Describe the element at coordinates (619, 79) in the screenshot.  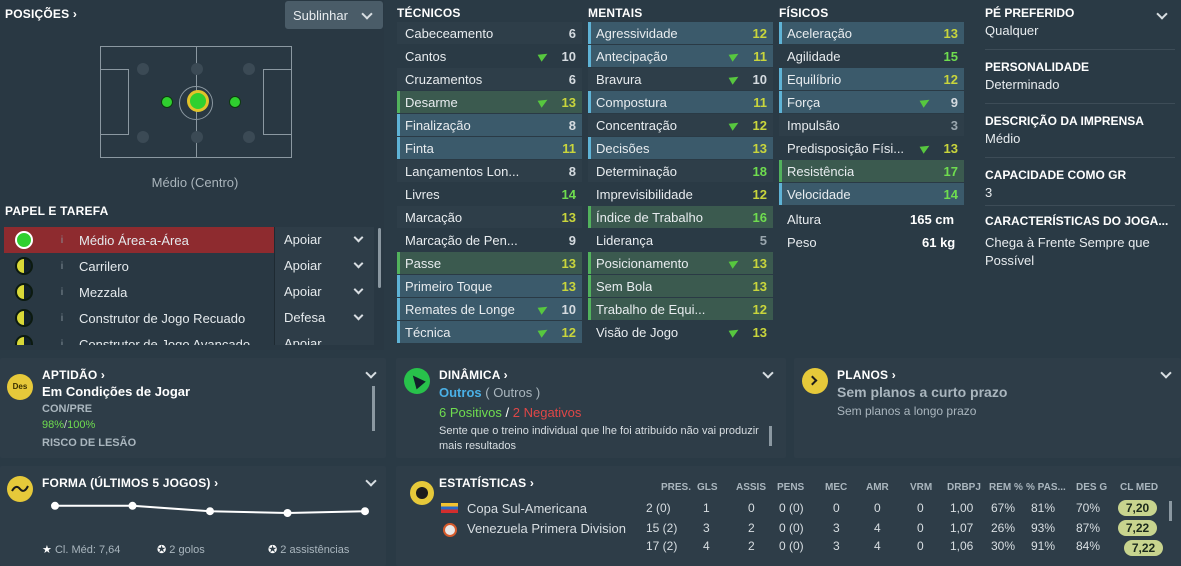
I see `attribute-label: Bravura` at that location.